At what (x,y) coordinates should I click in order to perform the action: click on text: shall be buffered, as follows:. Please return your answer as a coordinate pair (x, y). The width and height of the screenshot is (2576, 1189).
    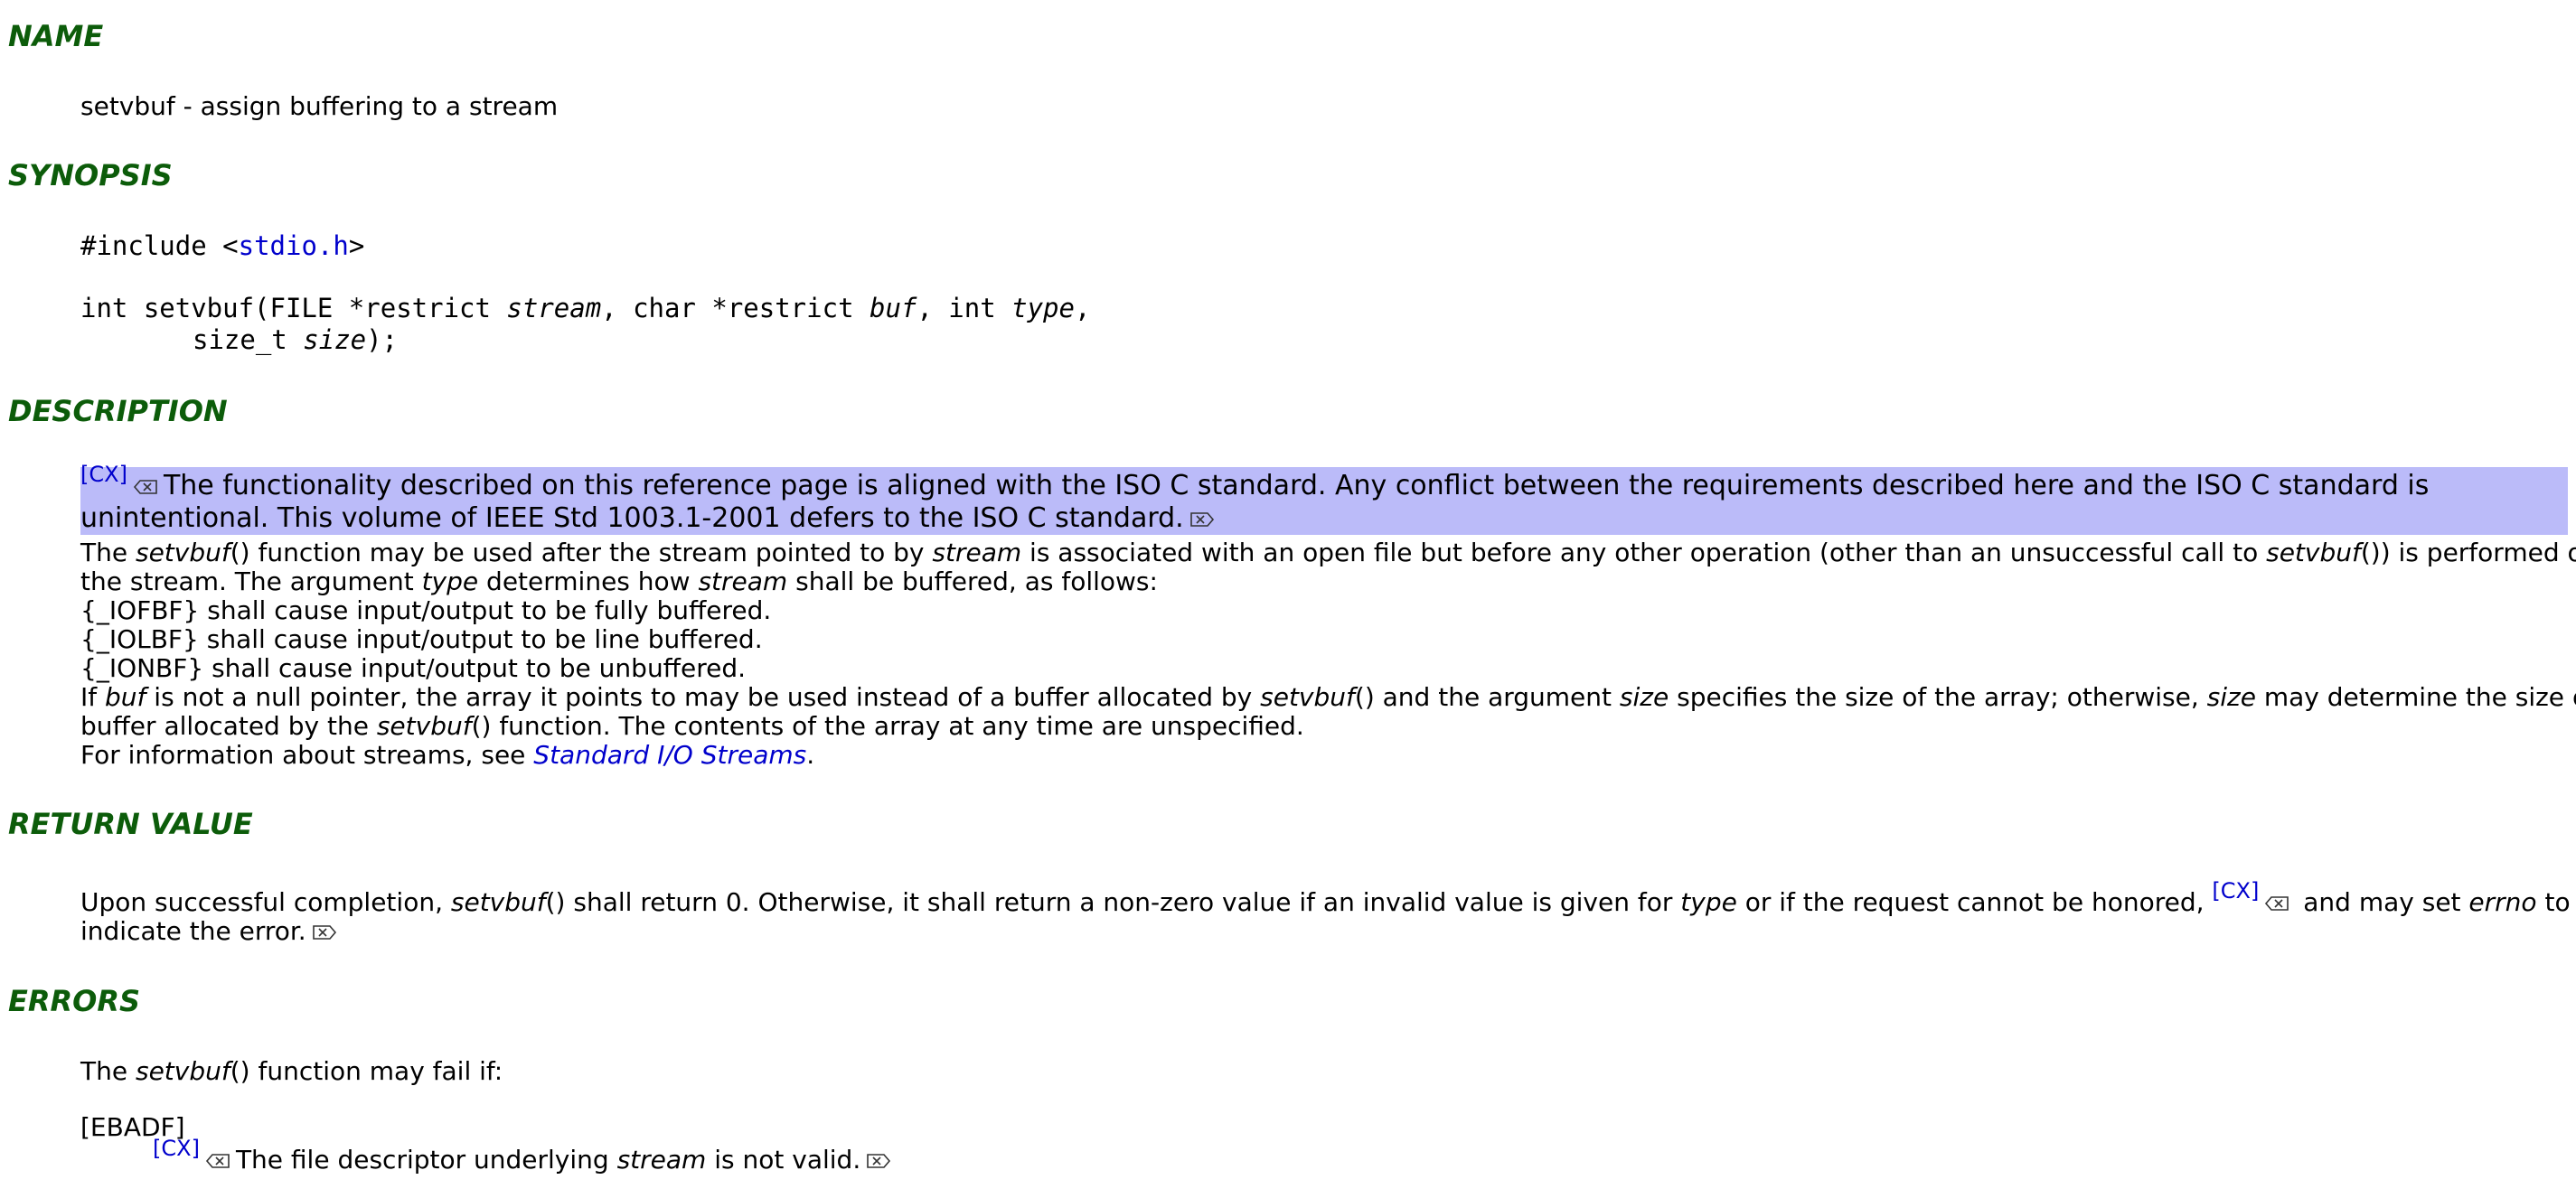
    Looking at the image, I should click on (972, 581).